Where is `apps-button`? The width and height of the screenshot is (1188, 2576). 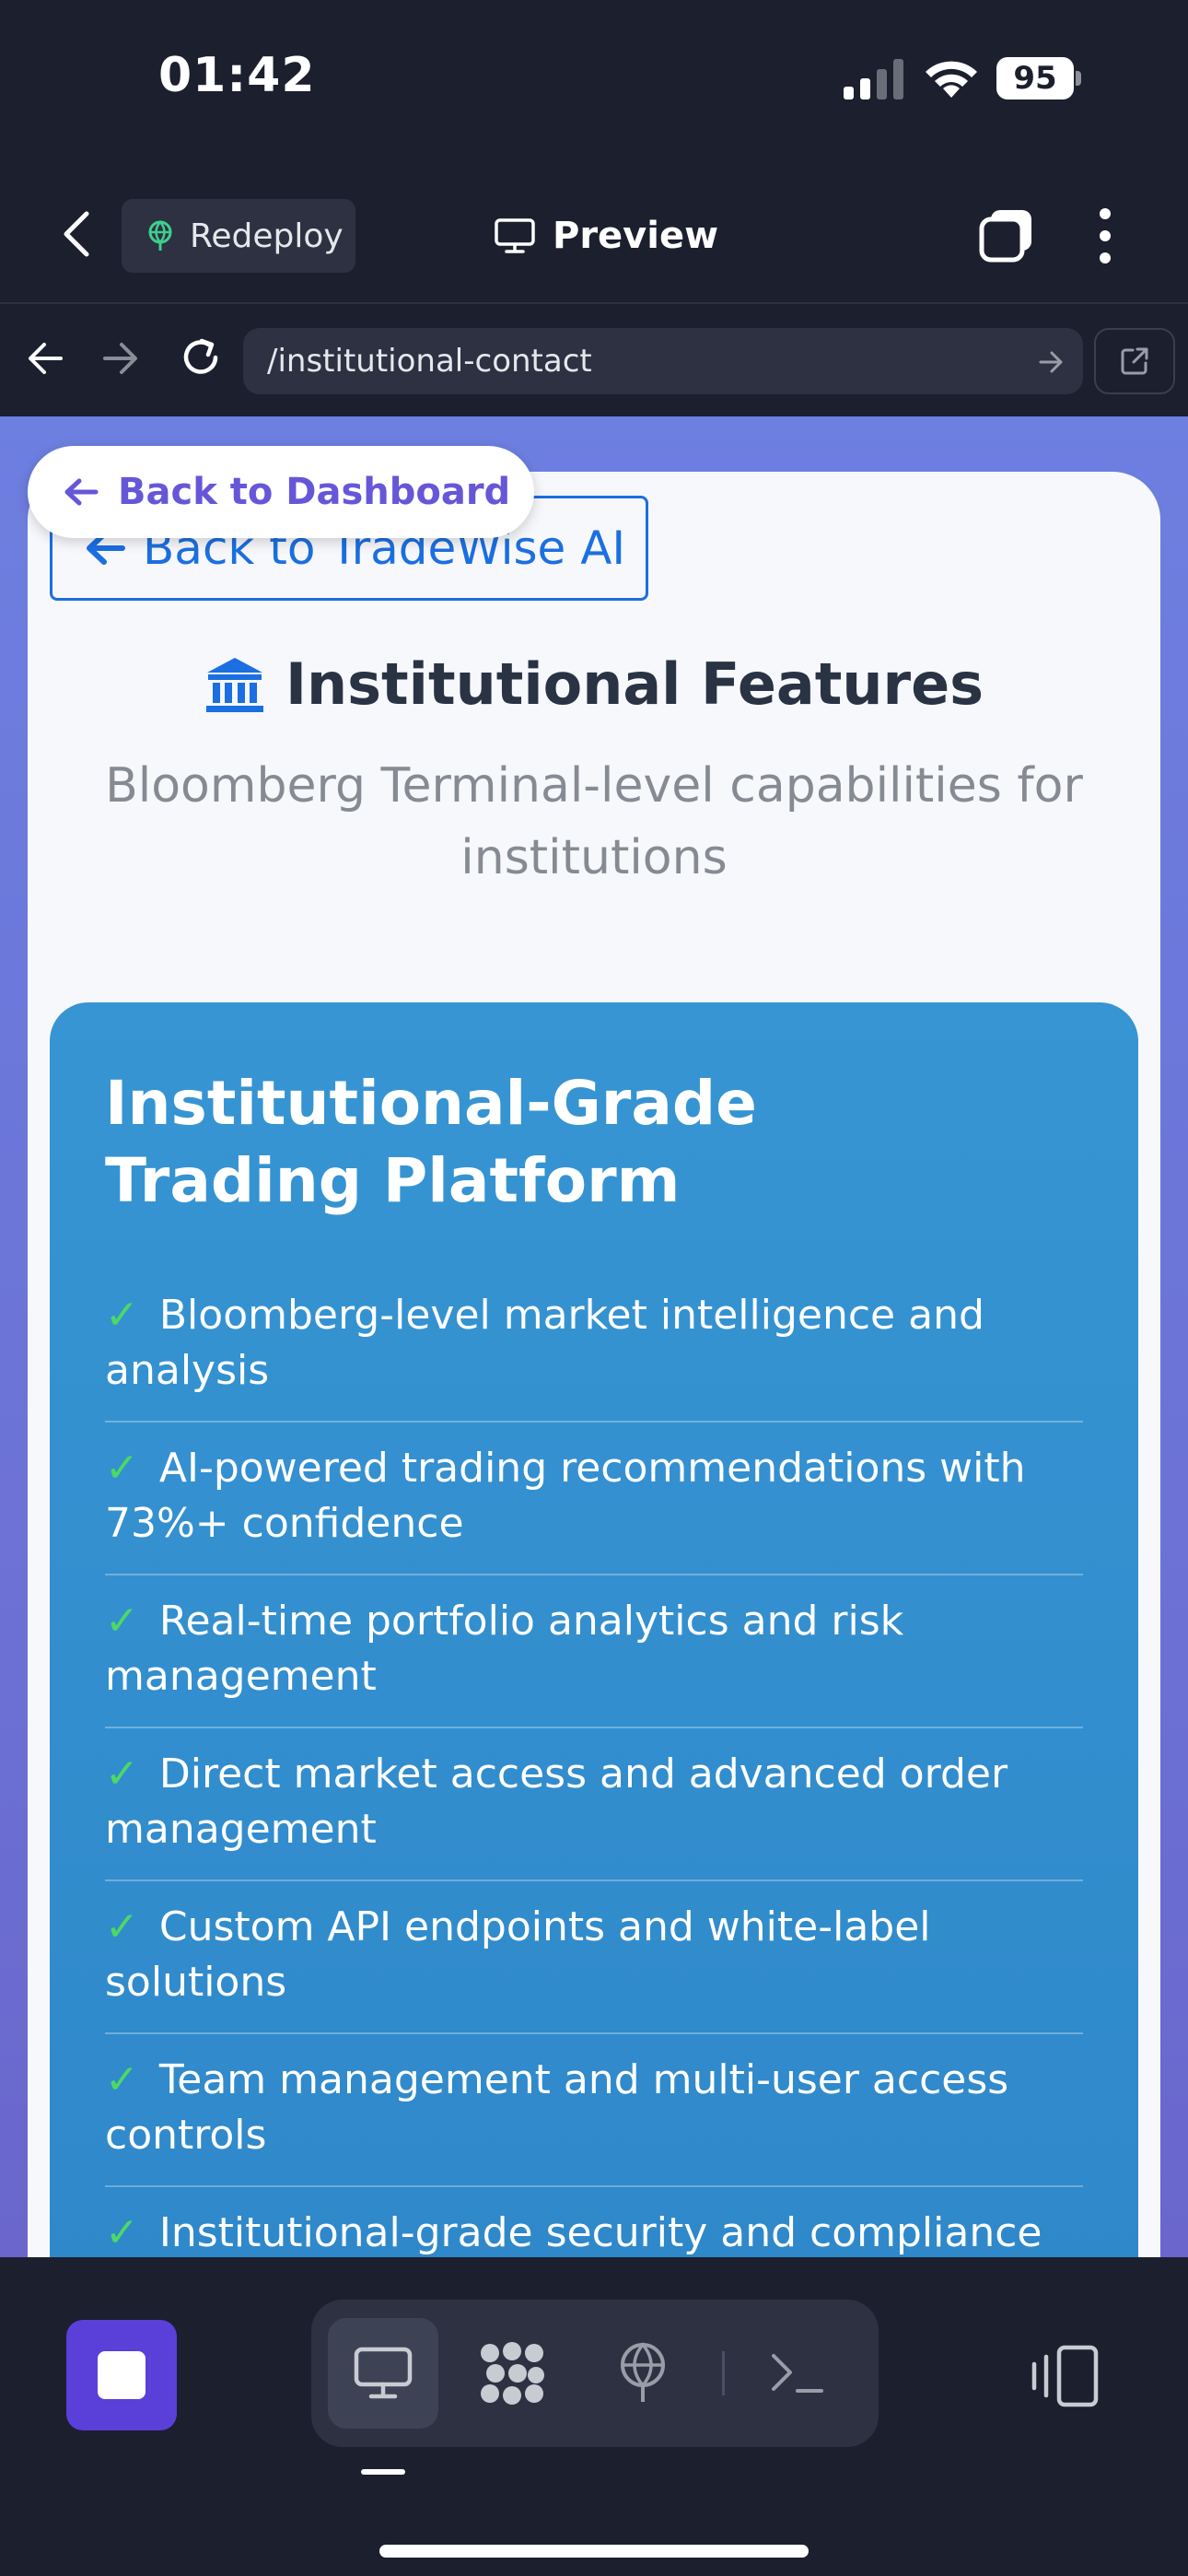
apps-button is located at coordinates (512, 2373).